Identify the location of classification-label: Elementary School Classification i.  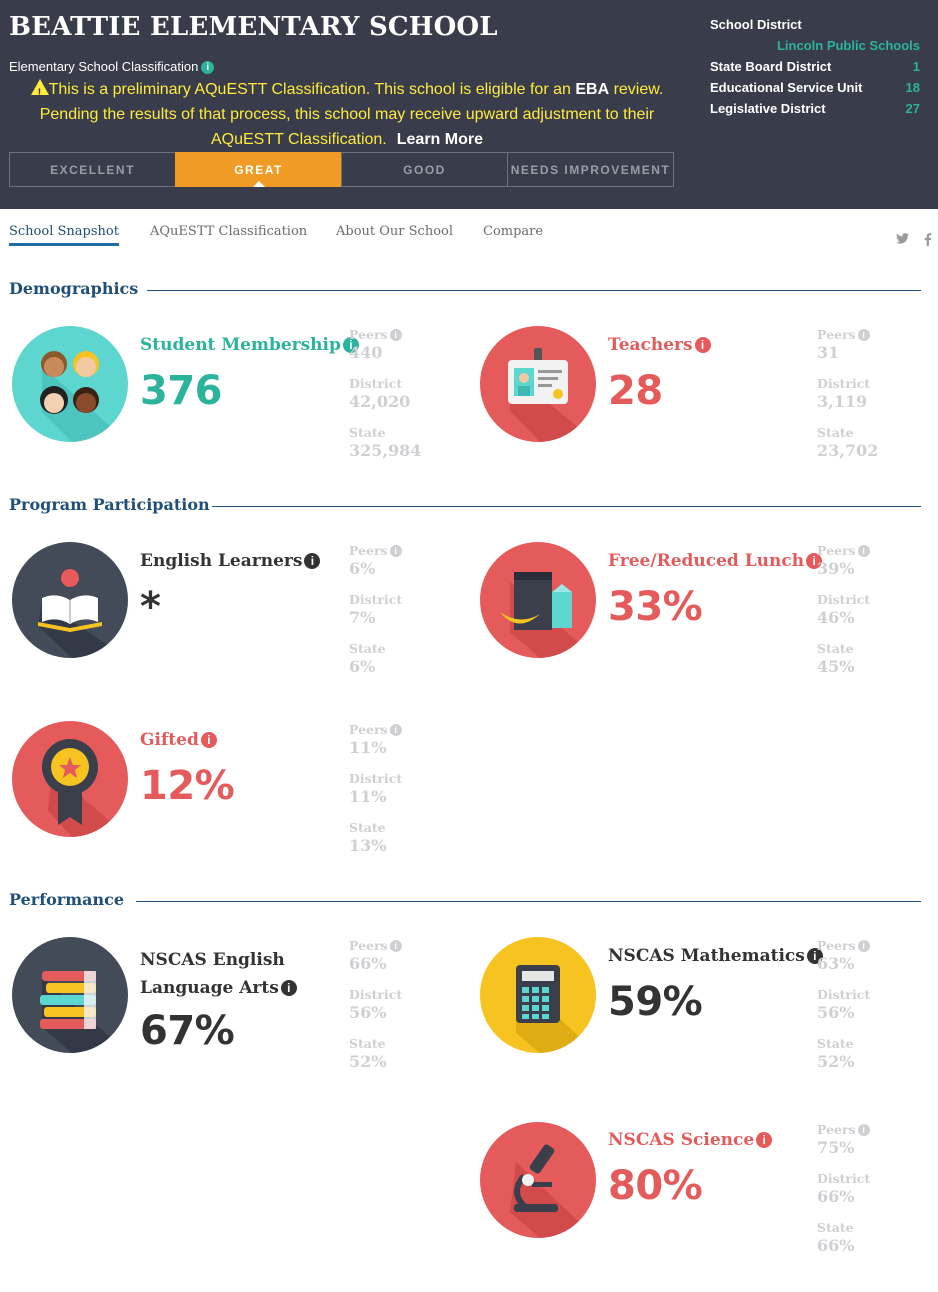
(112, 66).